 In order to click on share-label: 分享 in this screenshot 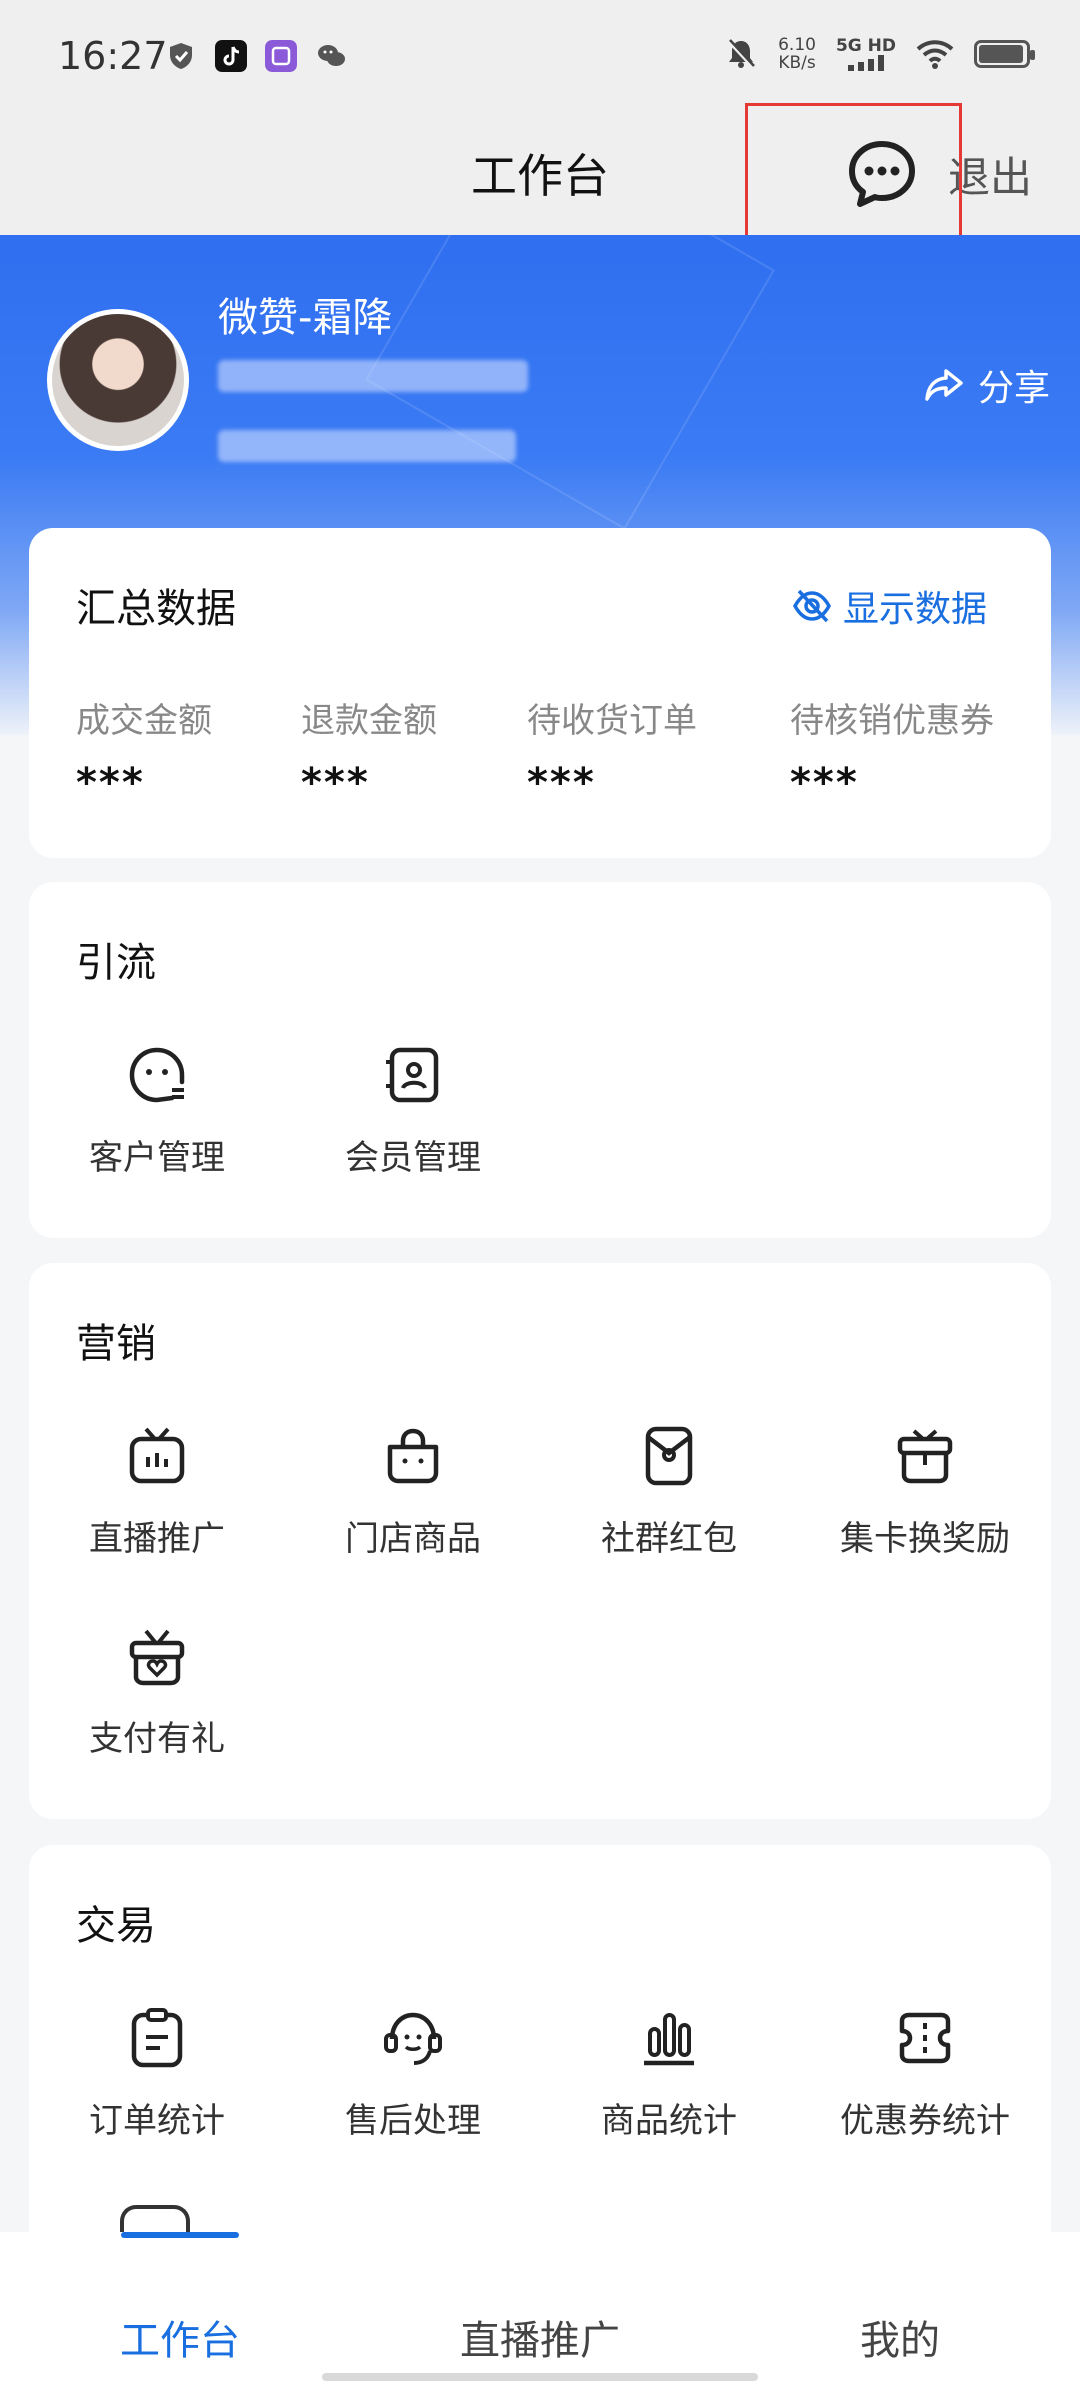, I will do `click(1013, 388)`.